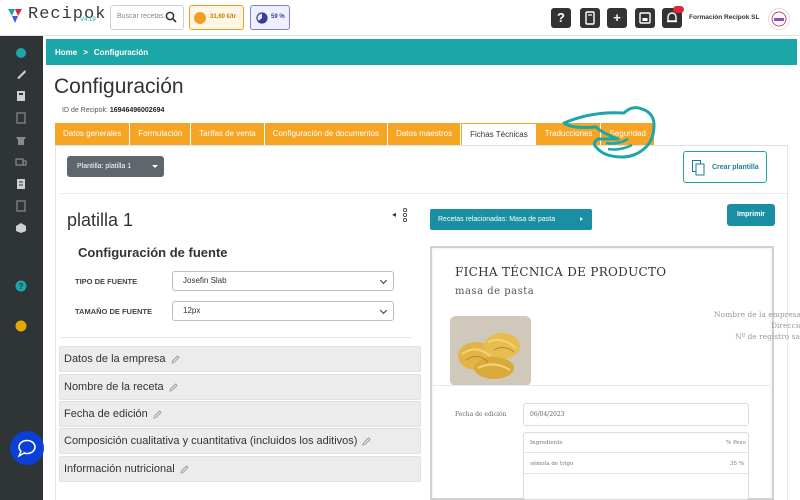  Describe the element at coordinates (495, 291) in the screenshot. I see `sheet-recipe-name: masa de pasta` at that location.